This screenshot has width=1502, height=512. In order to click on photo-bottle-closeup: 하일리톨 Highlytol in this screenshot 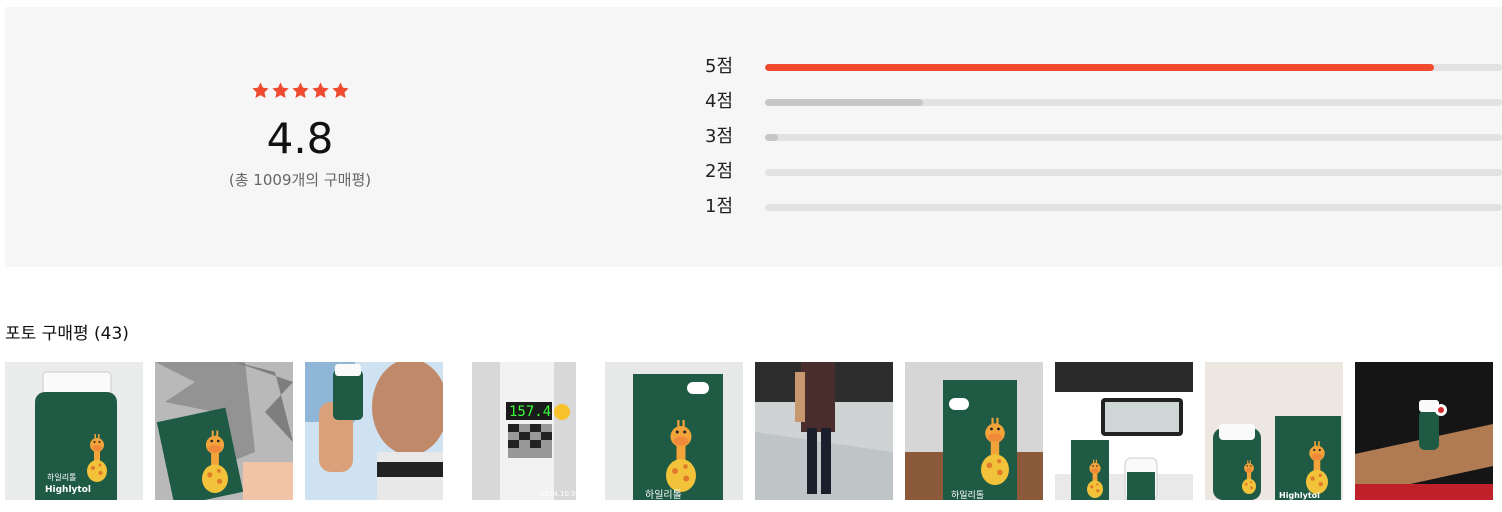, I will do `click(74, 431)`.